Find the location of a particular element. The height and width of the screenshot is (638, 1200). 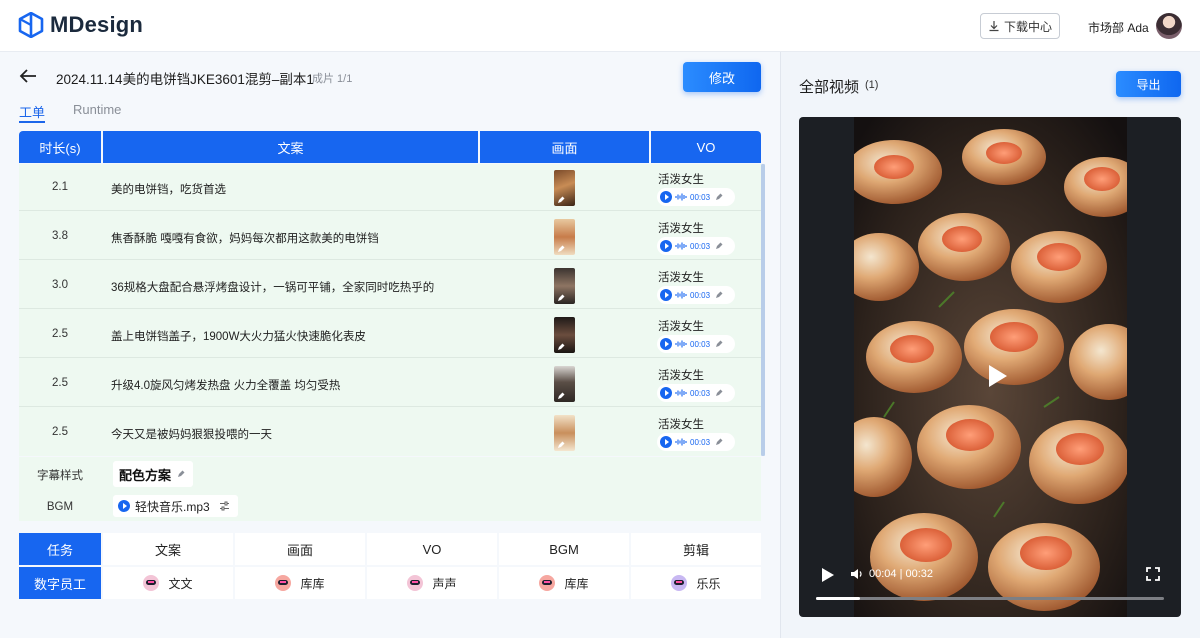

video-progress-bar is located at coordinates (990, 598).